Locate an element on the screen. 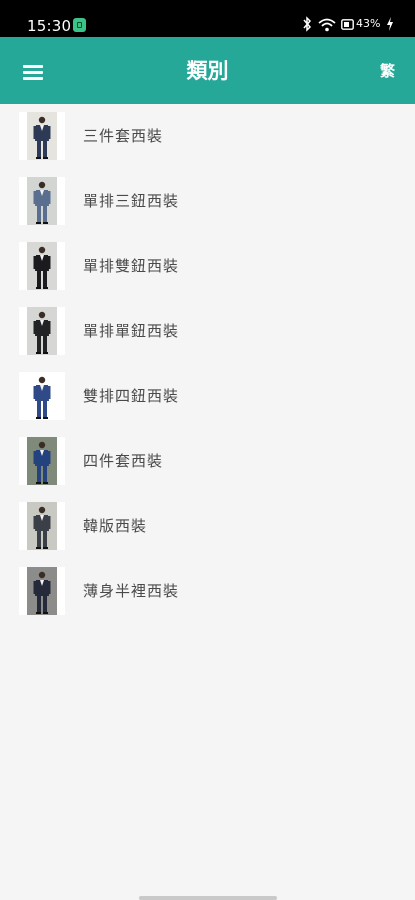 This screenshot has width=415, height=900. page-title: 類別 is located at coordinates (207, 71).